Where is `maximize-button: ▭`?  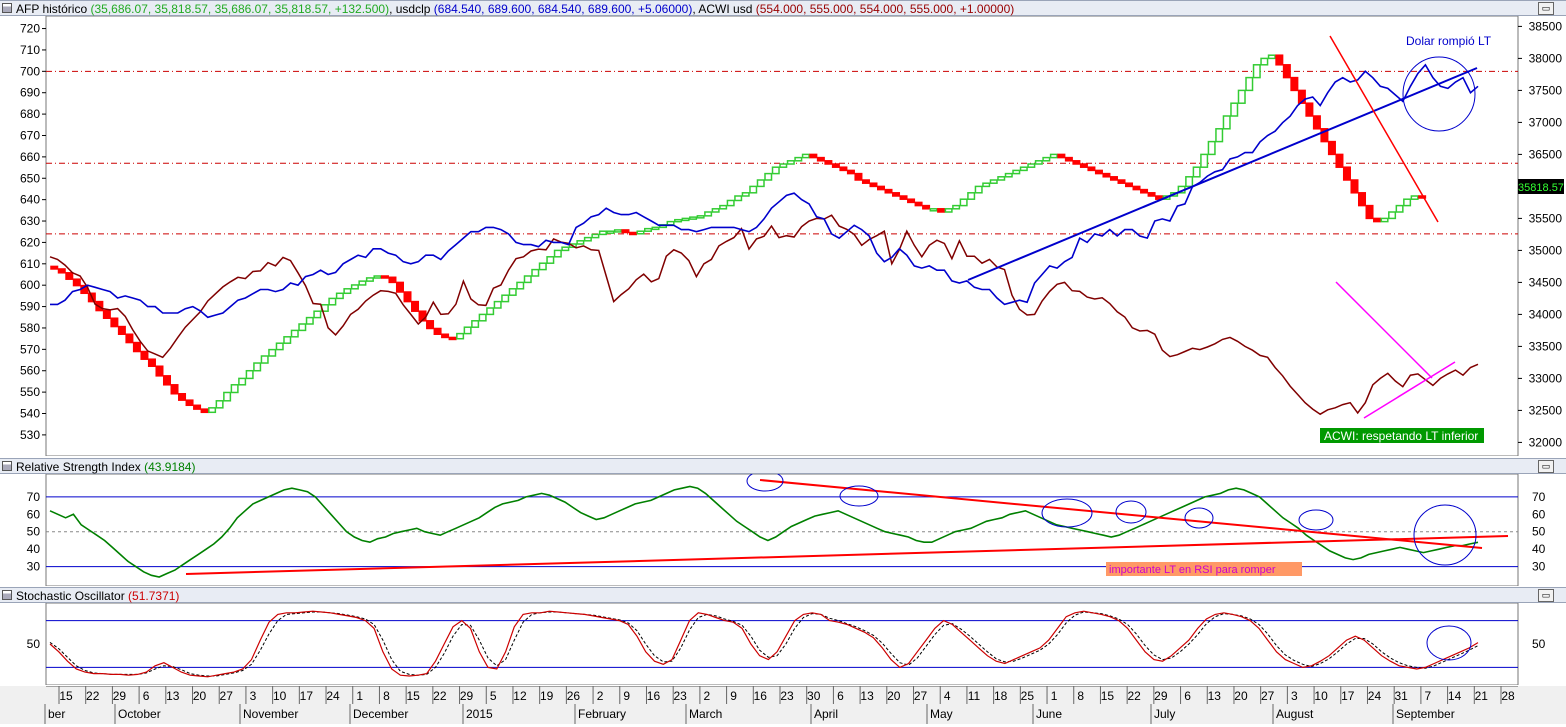
maximize-button: ▭ is located at coordinates (1546, 8).